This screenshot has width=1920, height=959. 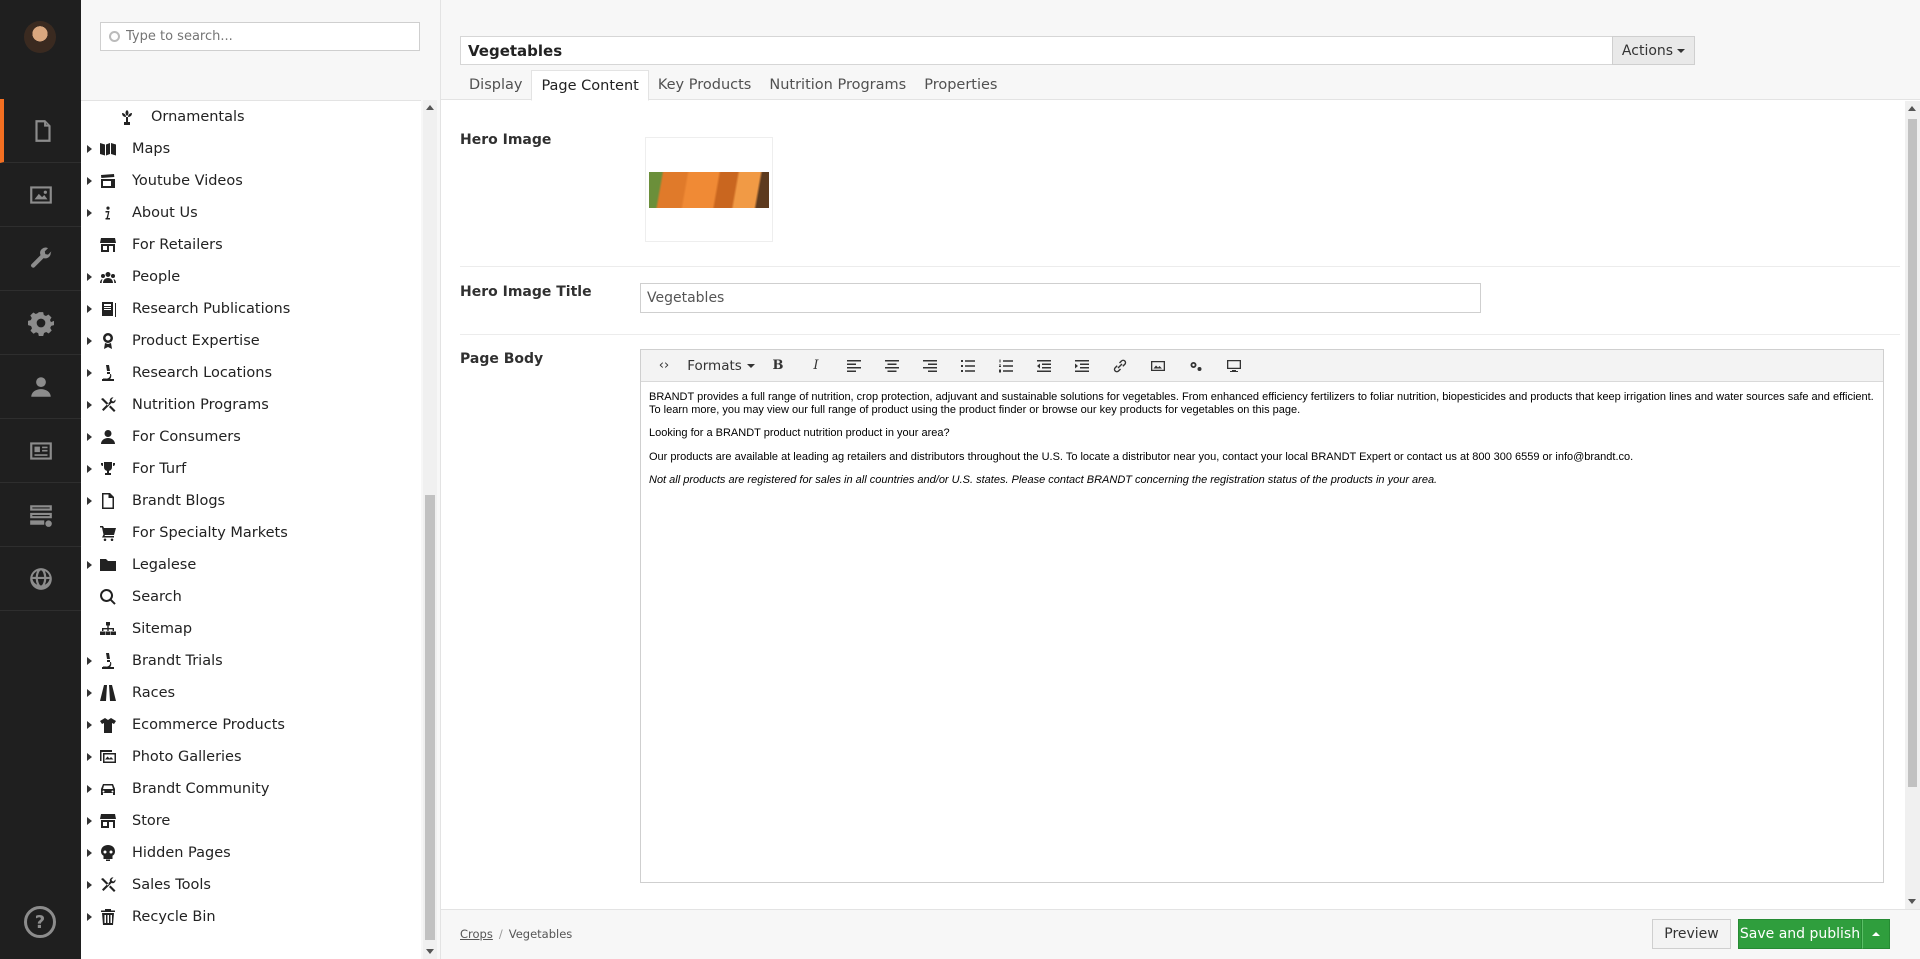 What do you see at coordinates (1060, 298) in the screenshot?
I see `hero-image-title-input` at bounding box center [1060, 298].